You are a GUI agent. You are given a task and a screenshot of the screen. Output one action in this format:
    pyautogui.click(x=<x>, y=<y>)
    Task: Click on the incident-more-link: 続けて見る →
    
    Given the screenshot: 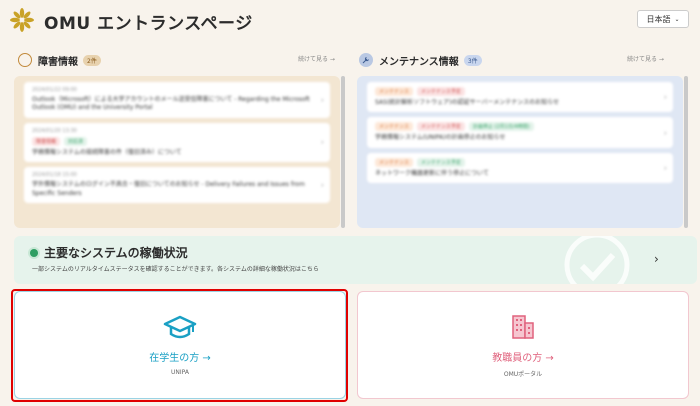 What is the action you would take?
    pyautogui.click(x=316, y=58)
    